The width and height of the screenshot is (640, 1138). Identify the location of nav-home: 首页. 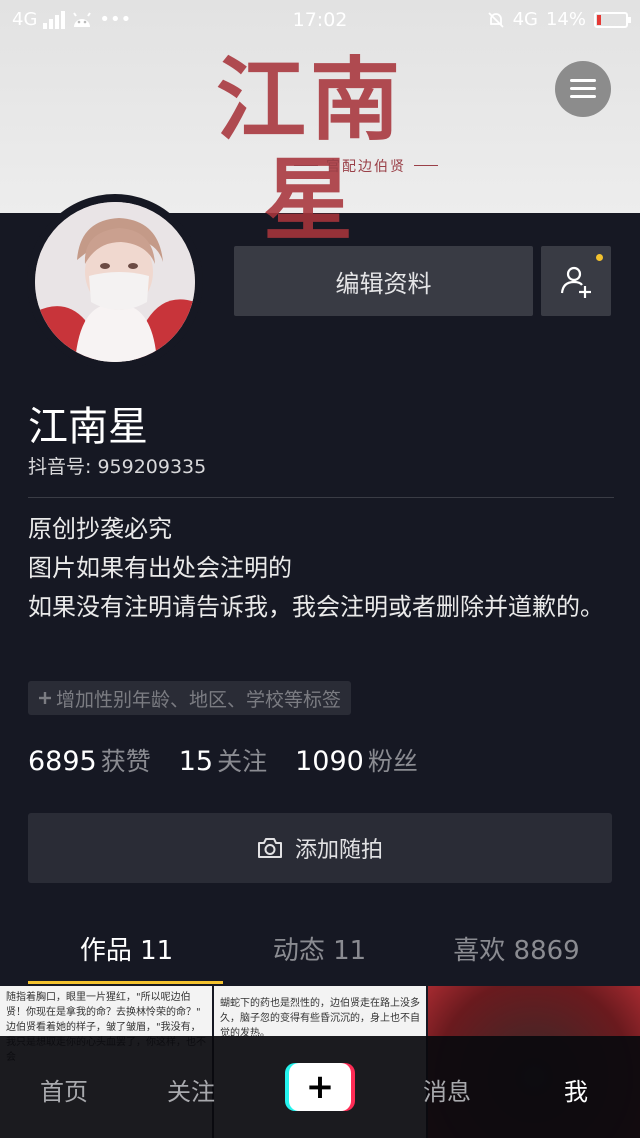
(64, 1089).